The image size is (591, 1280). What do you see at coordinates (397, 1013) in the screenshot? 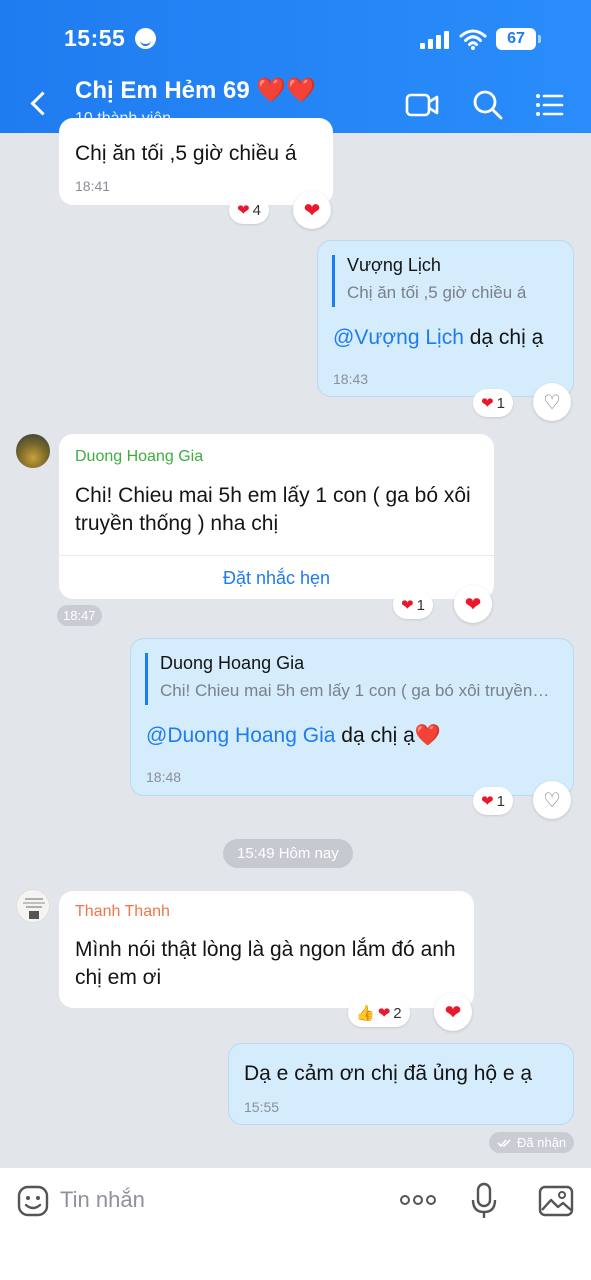
I see `reaction-count: 2` at bounding box center [397, 1013].